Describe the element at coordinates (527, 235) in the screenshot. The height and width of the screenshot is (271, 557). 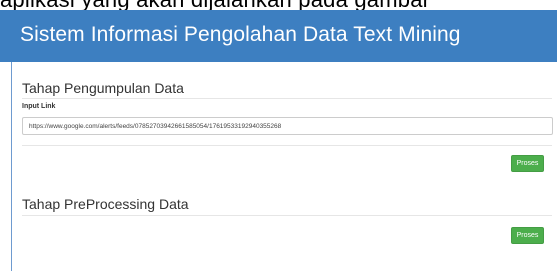
I see `proses-preprocessing-button: Proses` at that location.